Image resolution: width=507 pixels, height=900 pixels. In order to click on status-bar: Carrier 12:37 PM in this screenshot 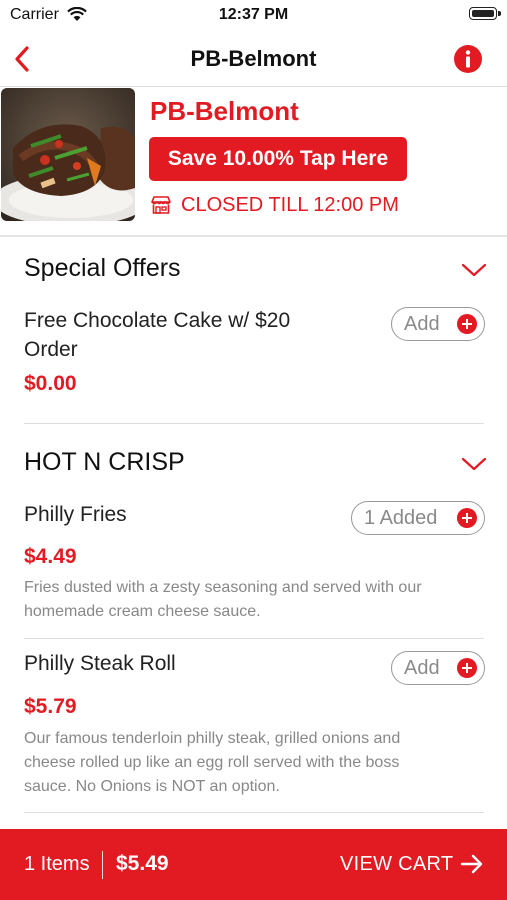, I will do `click(253, 15)`.